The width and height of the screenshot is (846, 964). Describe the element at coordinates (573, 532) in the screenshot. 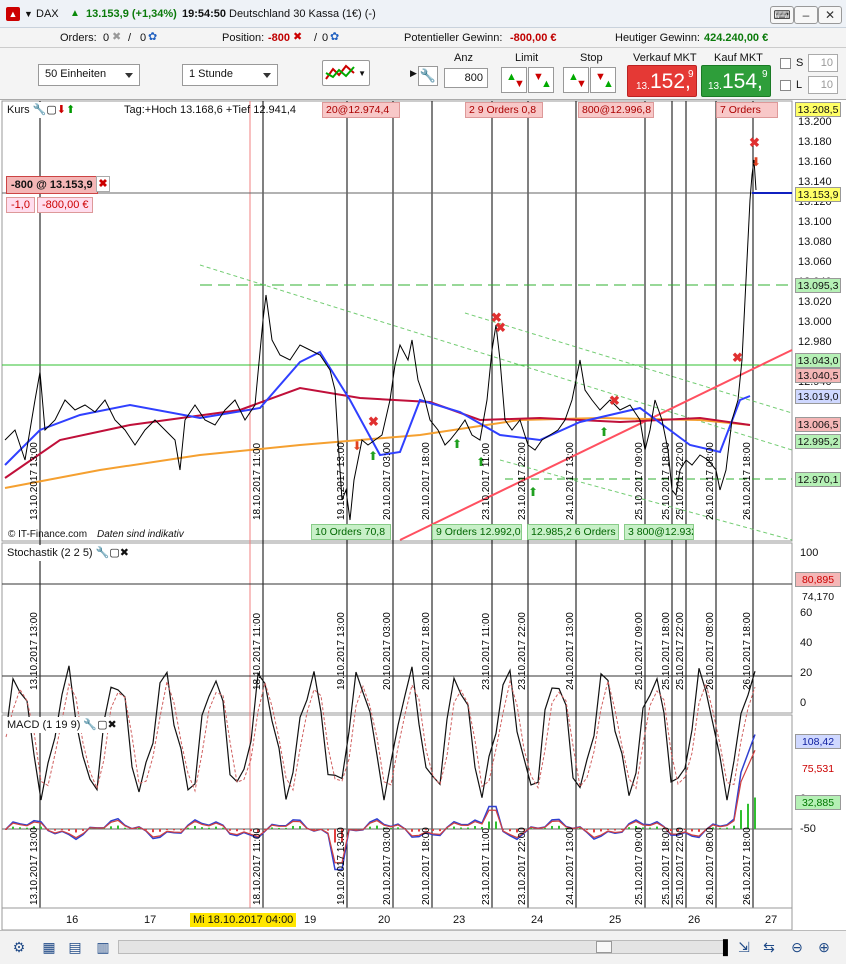

I see `order-tag-buy: 12.985,2 6 Orders` at that location.